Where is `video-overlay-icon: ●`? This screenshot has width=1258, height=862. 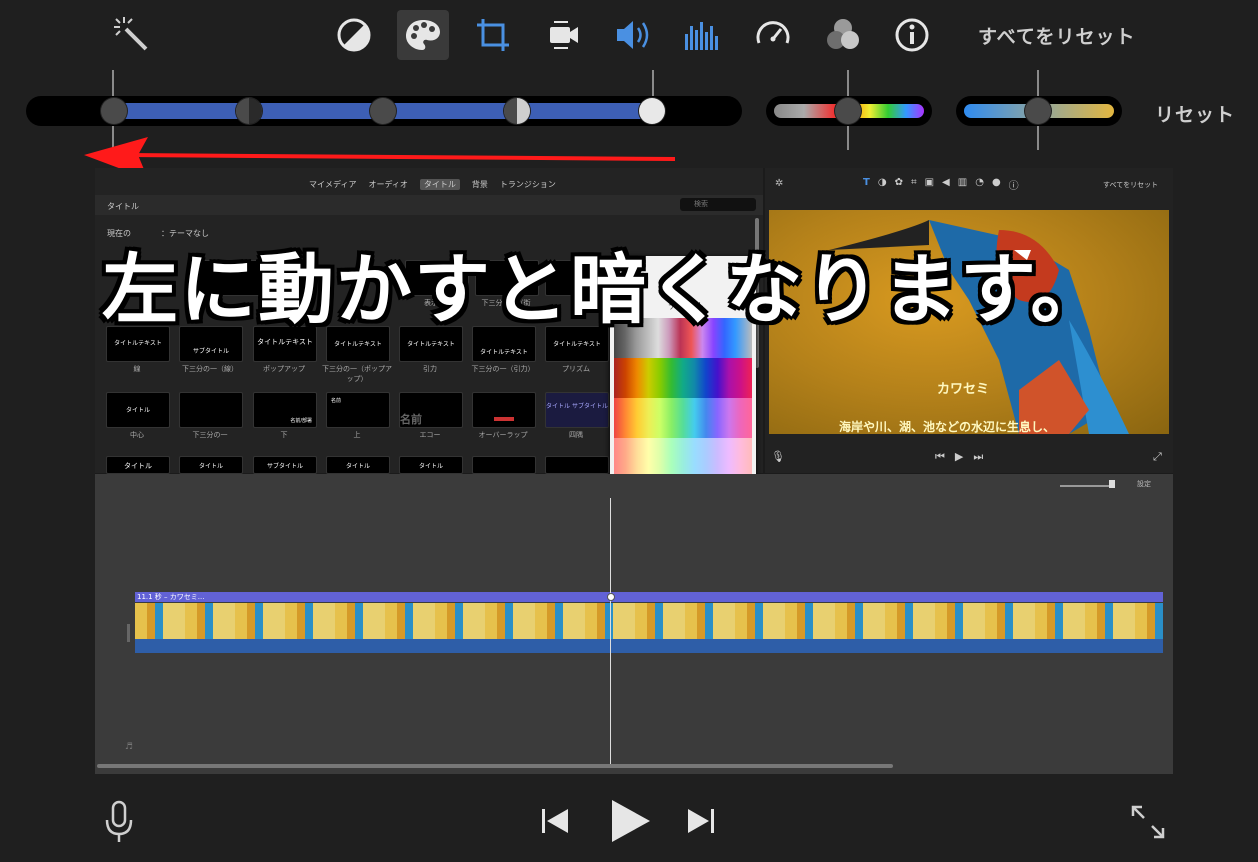 video-overlay-icon: ● is located at coordinates (996, 184).